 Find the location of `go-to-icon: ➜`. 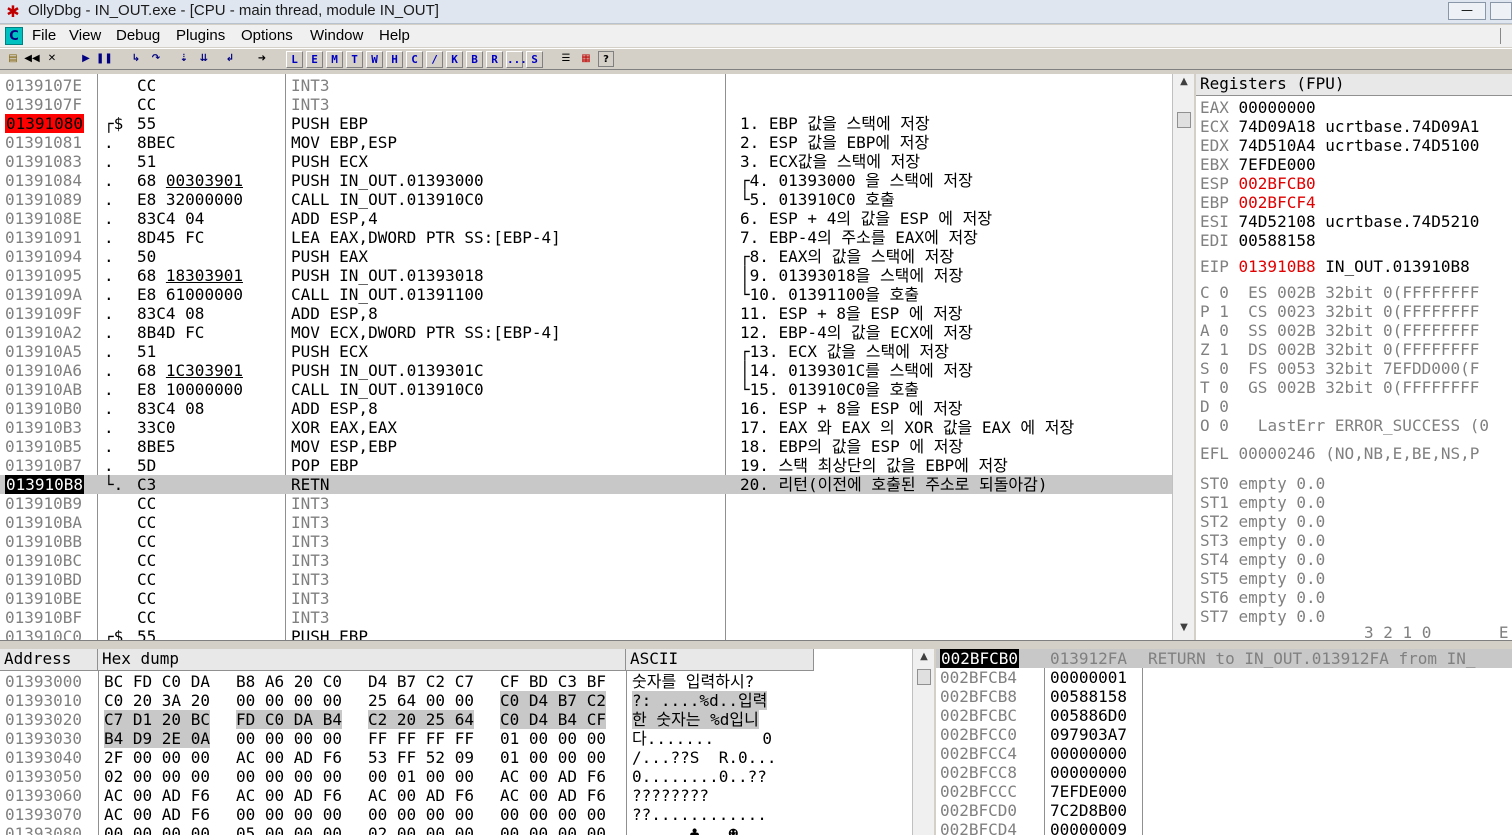

go-to-icon: ➜ is located at coordinates (262, 59).